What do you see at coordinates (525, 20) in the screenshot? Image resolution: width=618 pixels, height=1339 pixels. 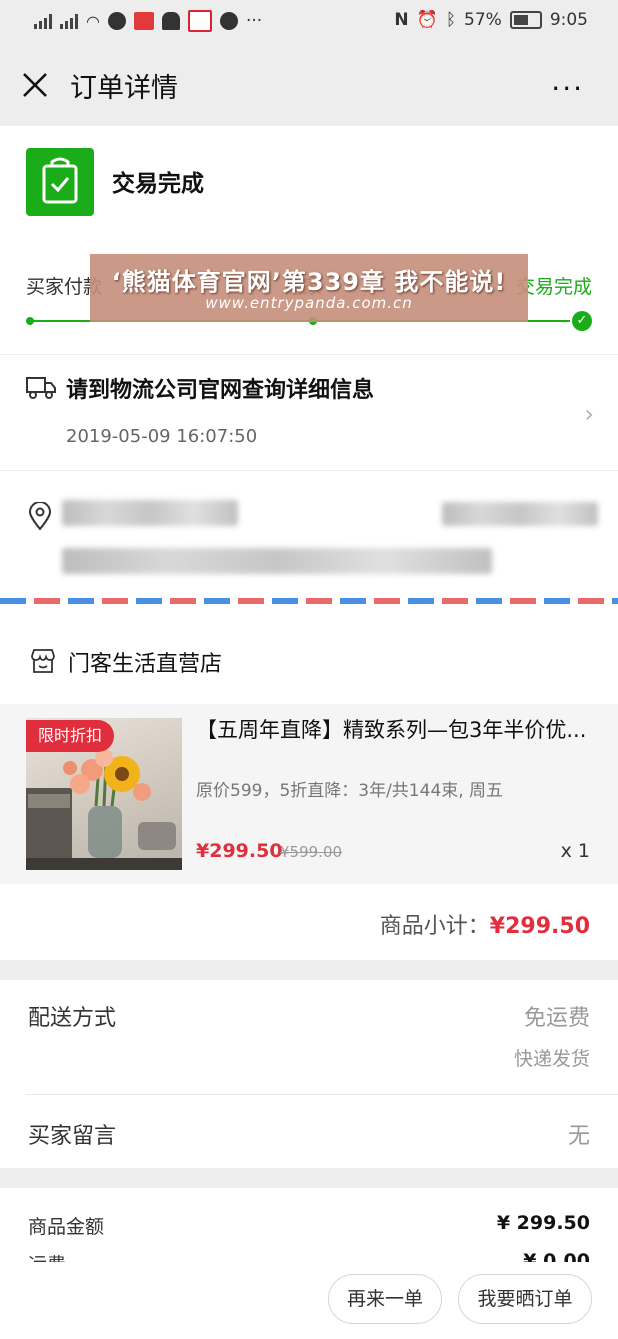 I see `battery-icon` at bounding box center [525, 20].